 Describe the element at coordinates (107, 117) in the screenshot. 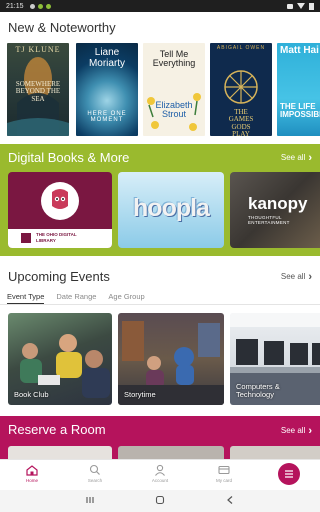

I see `book-title: HERE ONE MOMENT` at that location.